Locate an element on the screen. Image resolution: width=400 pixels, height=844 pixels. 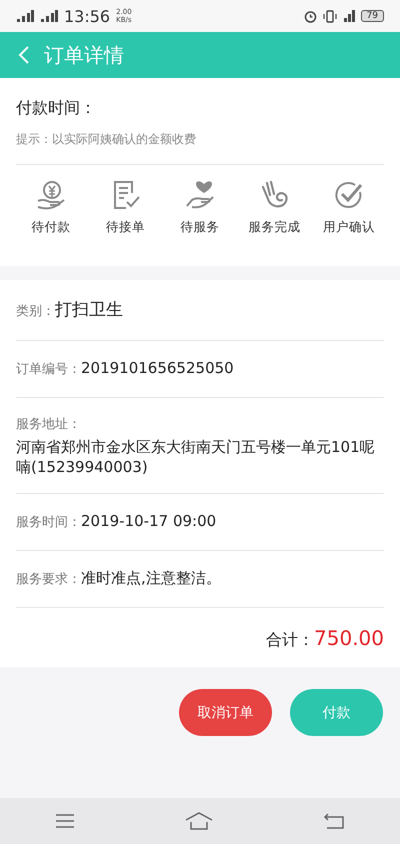
cancel-order-button: 取消订单 is located at coordinates (225, 712).